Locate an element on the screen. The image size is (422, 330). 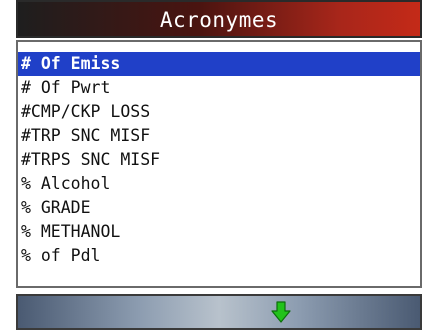
arrow-down-icon is located at coordinates (281, 312).